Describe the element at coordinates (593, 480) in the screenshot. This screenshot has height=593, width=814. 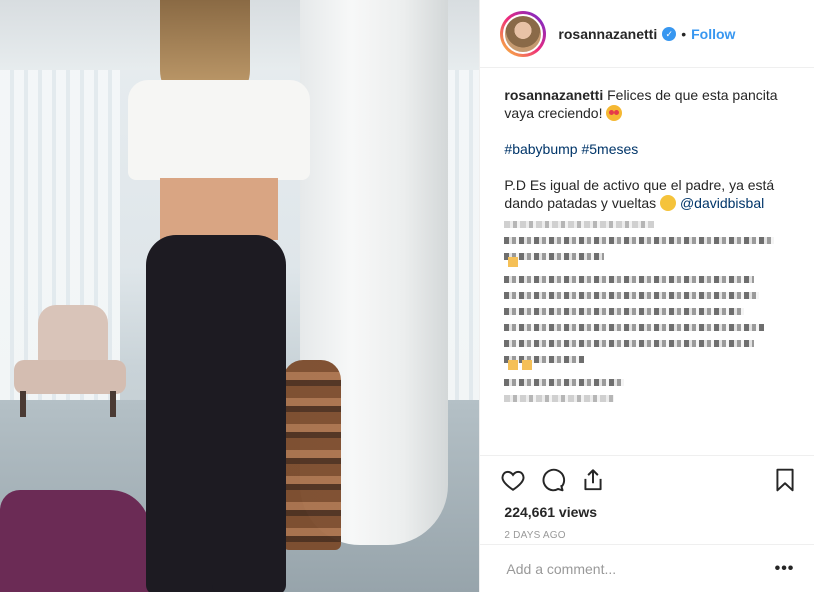
I see `share-icon` at that location.